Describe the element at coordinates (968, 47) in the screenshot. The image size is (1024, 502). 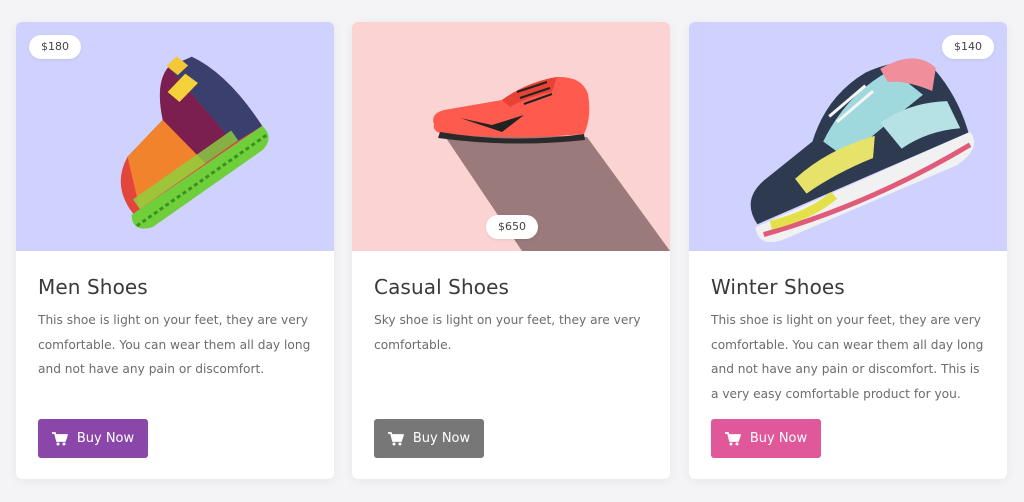
I see `price-badge: $140` at that location.